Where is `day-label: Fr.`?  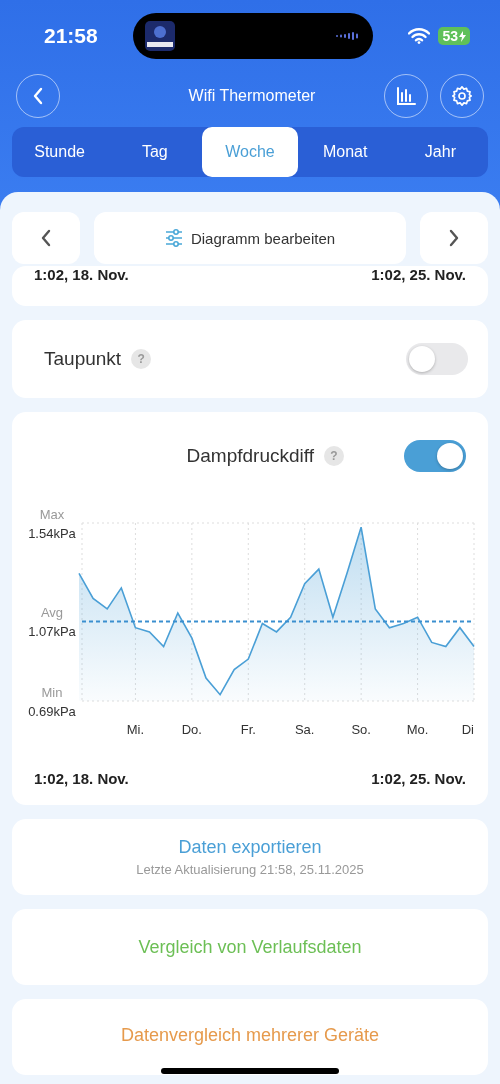 day-label: Fr. is located at coordinates (248, 729).